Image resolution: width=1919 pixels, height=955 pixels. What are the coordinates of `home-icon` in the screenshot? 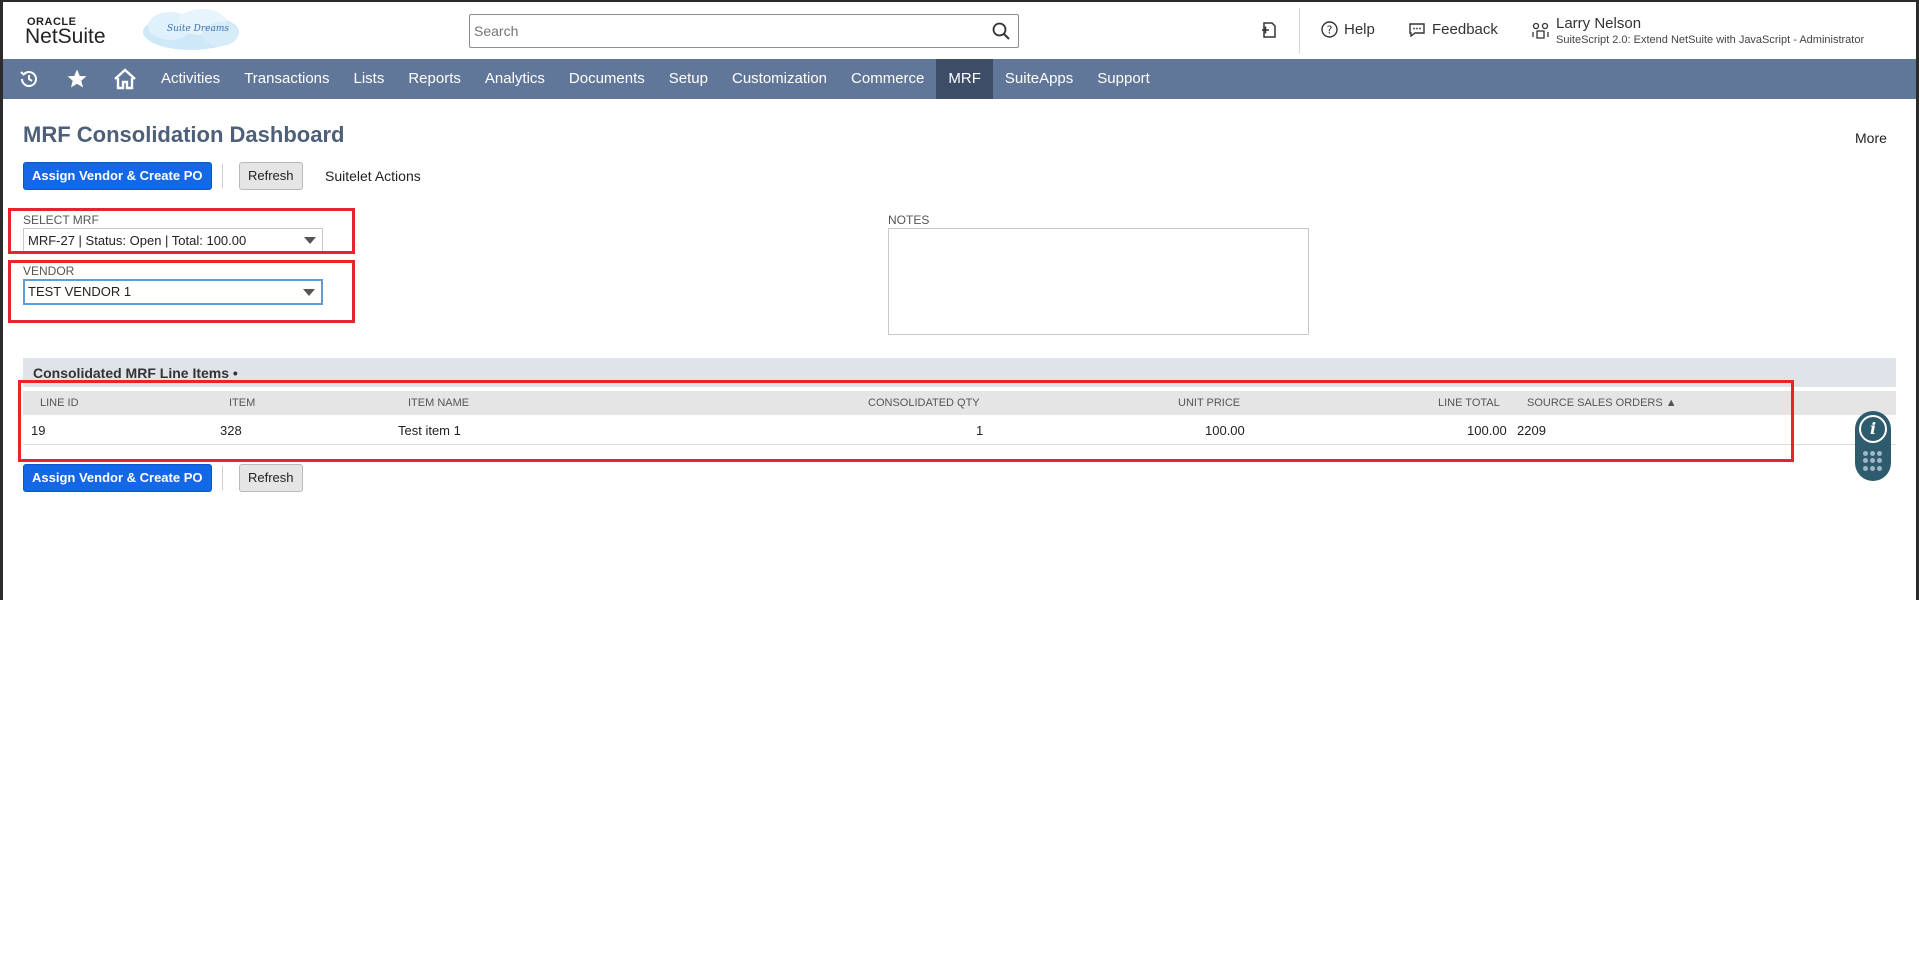 It's located at (125, 79).